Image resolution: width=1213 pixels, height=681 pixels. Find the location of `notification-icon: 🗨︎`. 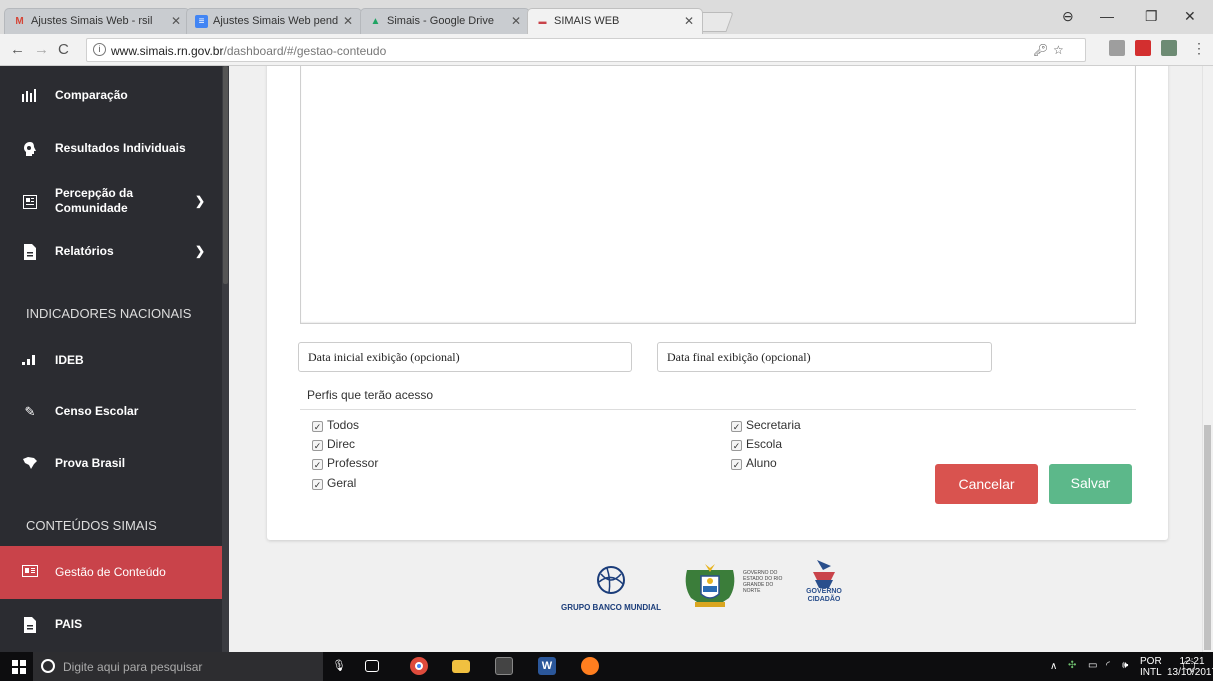

notification-icon: 🗨︎ is located at coordinates (1189, 666).